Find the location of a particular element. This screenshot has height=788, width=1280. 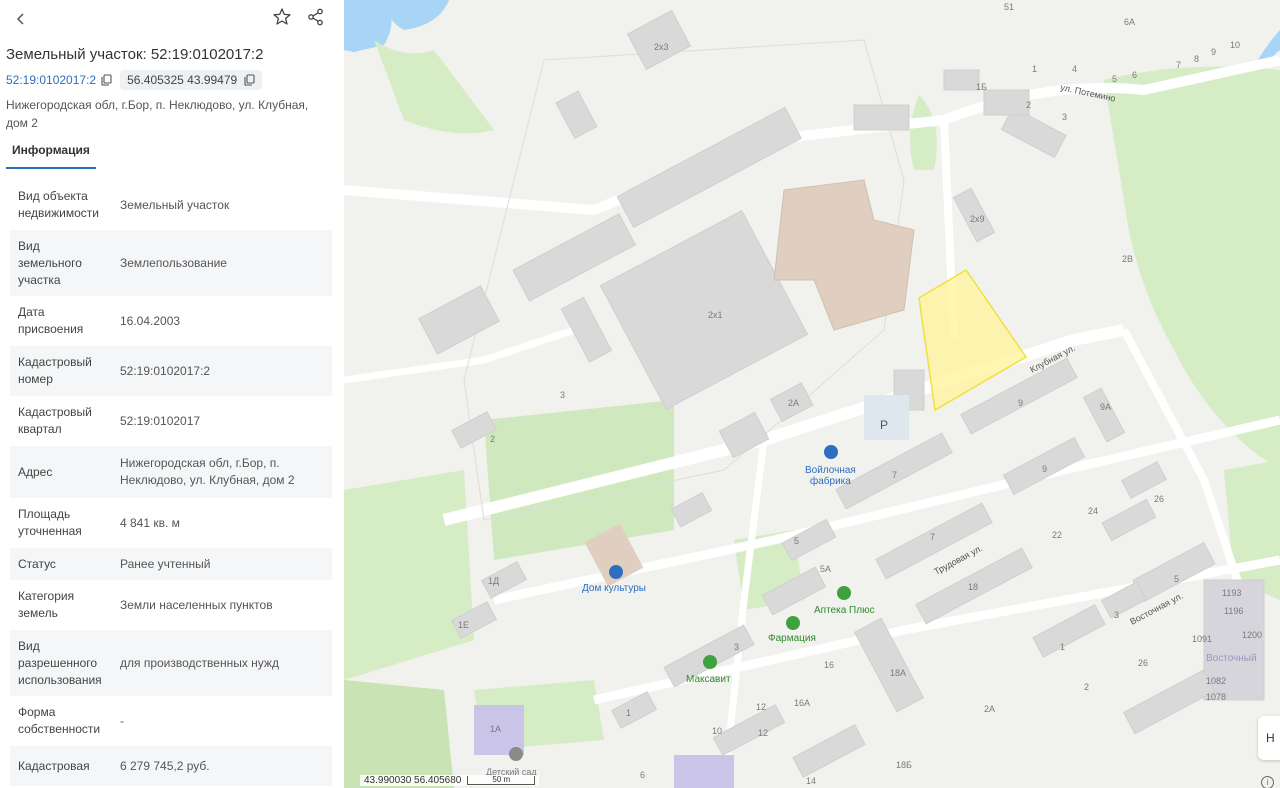

scale-bar: 50 m is located at coordinates (501, 780).